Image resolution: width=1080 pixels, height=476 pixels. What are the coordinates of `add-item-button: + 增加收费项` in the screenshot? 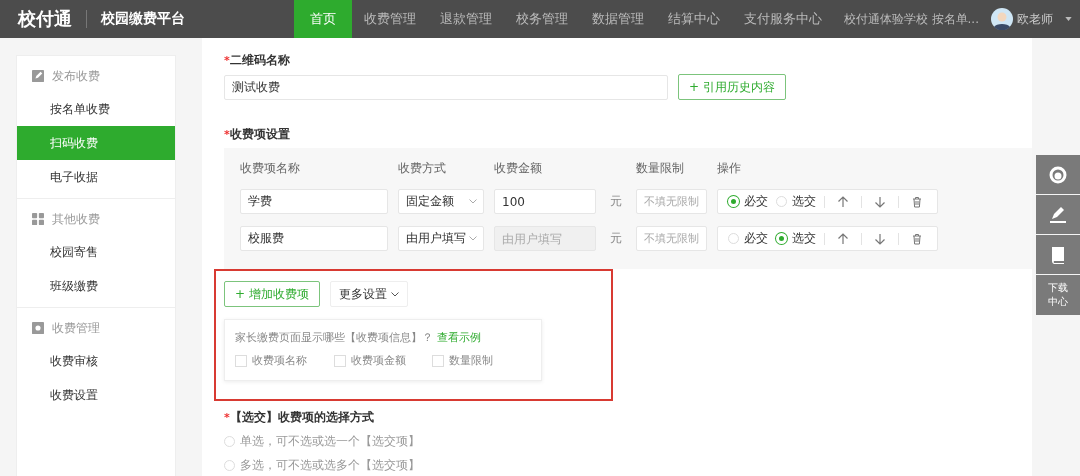 It's located at (272, 294).